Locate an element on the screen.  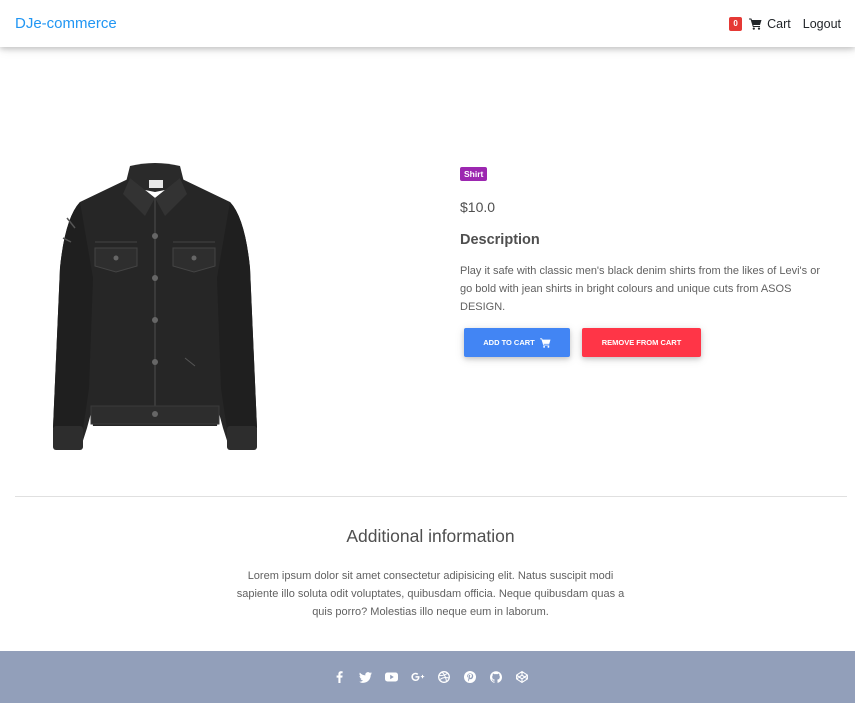
cart-link: Cart is located at coordinates (770, 24).